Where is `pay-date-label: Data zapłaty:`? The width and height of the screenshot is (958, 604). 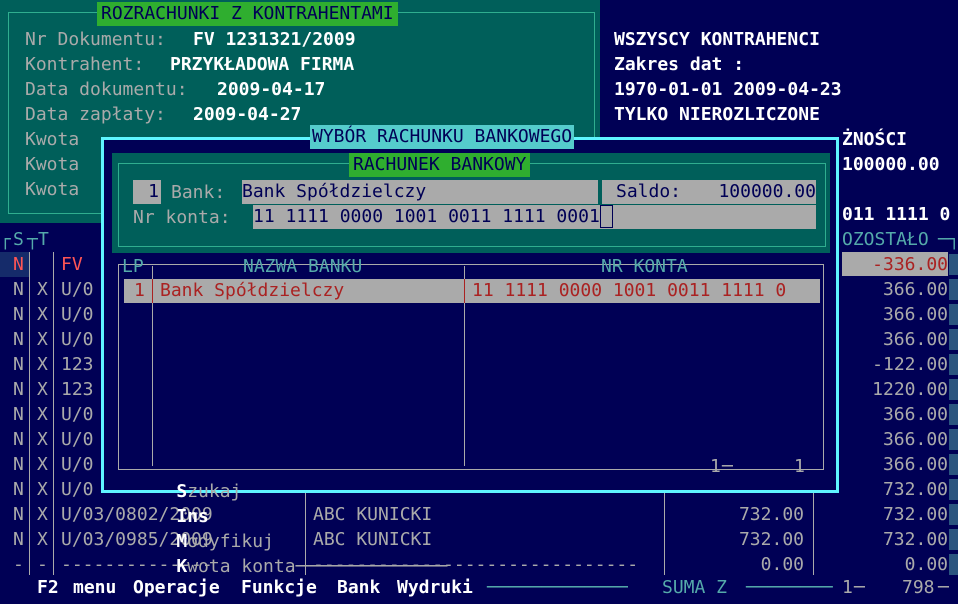 pay-date-label: Data zapłaty: is located at coordinates (95, 114).